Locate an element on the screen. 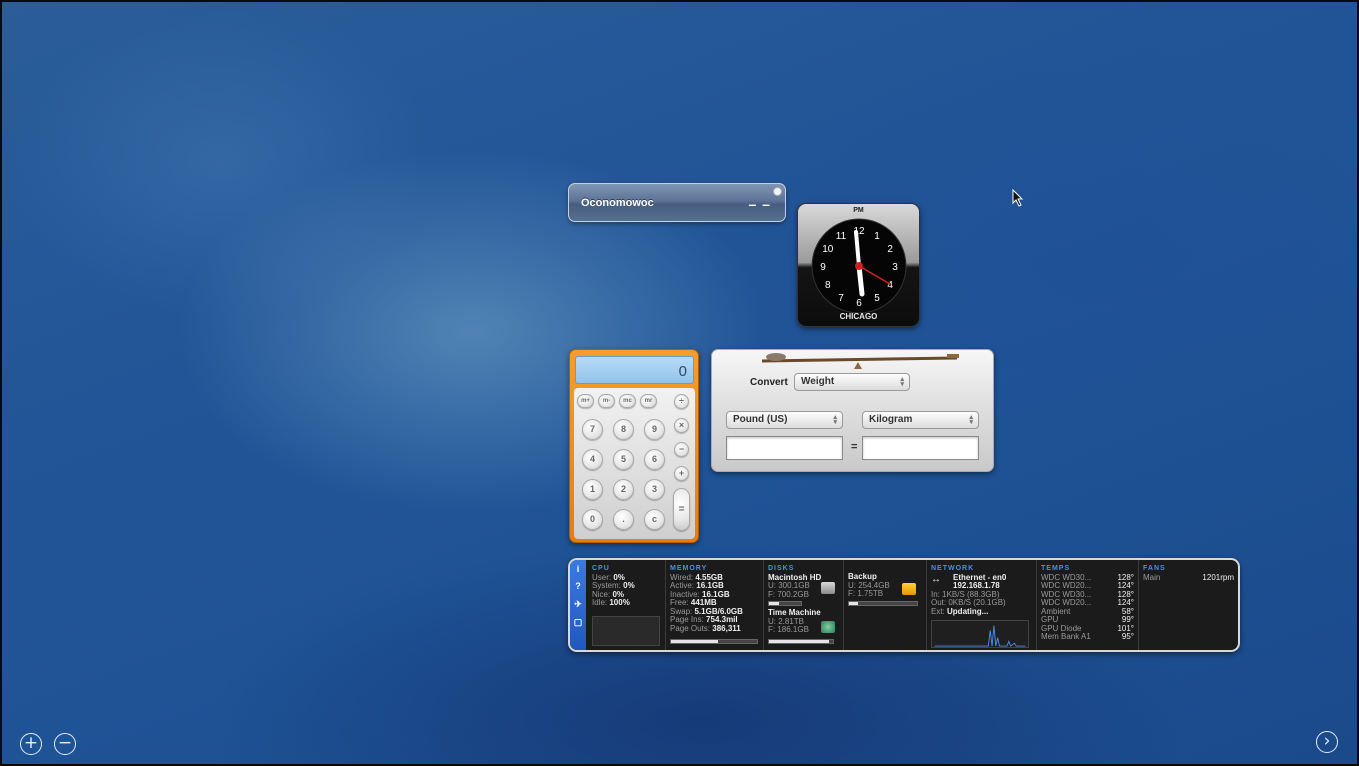 The width and height of the screenshot is (1359, 766). key-6: 6 is located at coordinates (654, 459).